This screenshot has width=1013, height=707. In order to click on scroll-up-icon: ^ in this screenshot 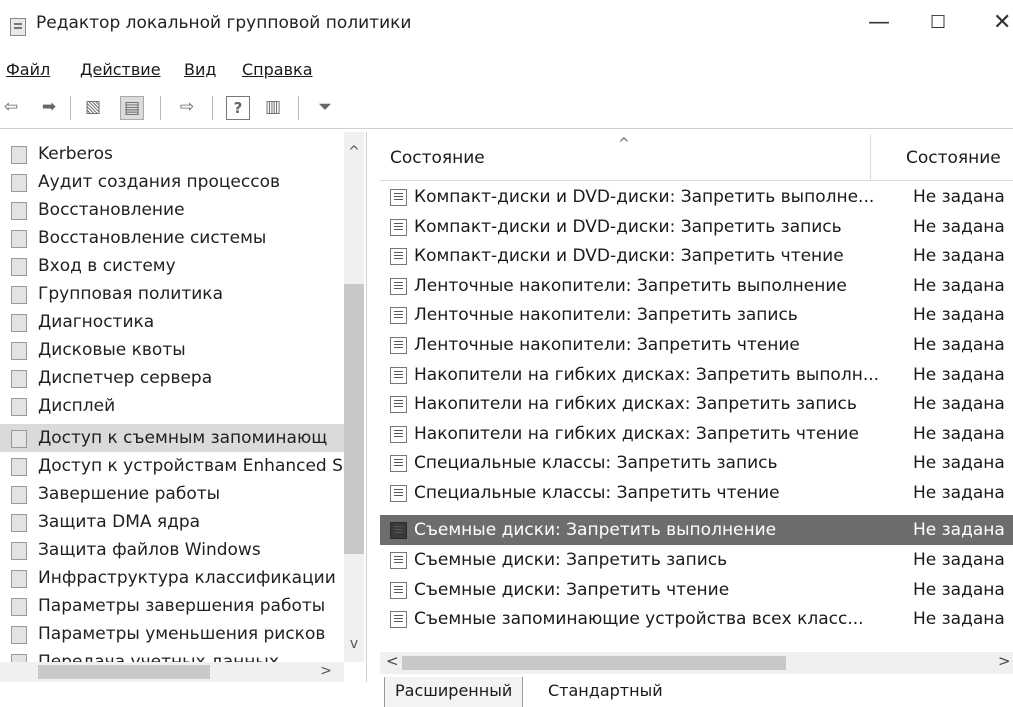, I will do `click(354, 152)`.